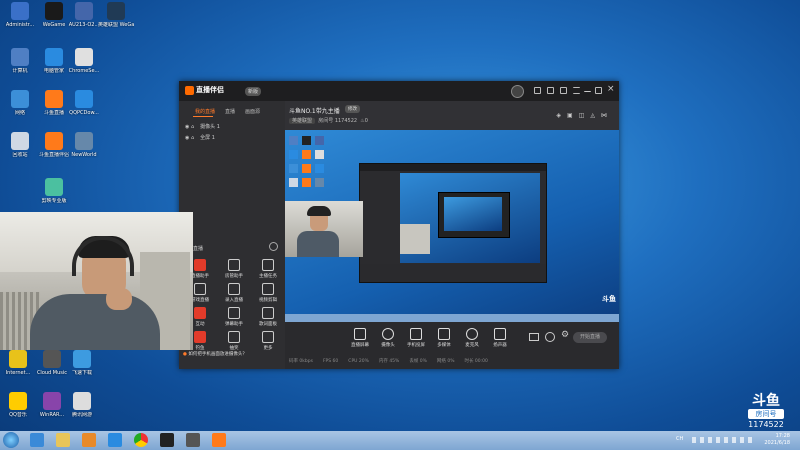  Describe the element at coordinates (418, 361) in the screenshot. I see `stat-item: 丢帧 0%` at that location.